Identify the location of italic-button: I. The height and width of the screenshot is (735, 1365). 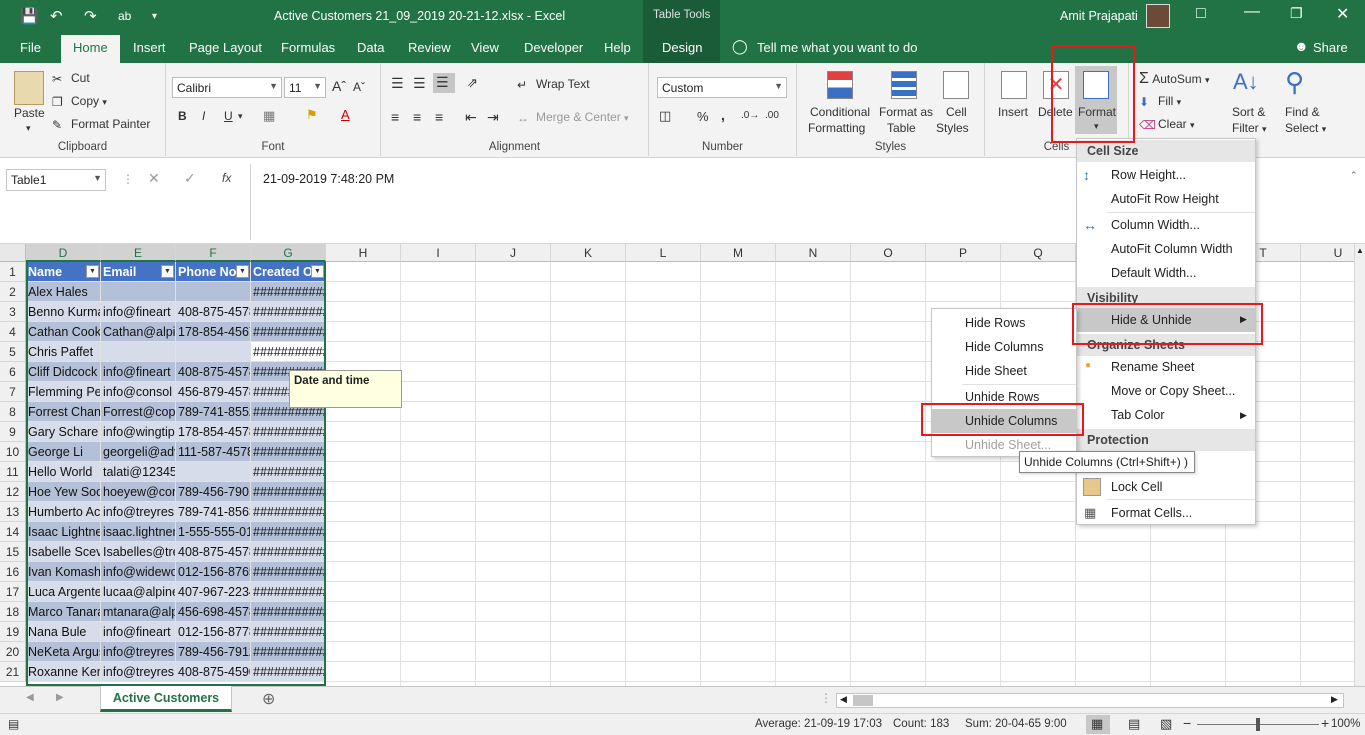
(203, 116).